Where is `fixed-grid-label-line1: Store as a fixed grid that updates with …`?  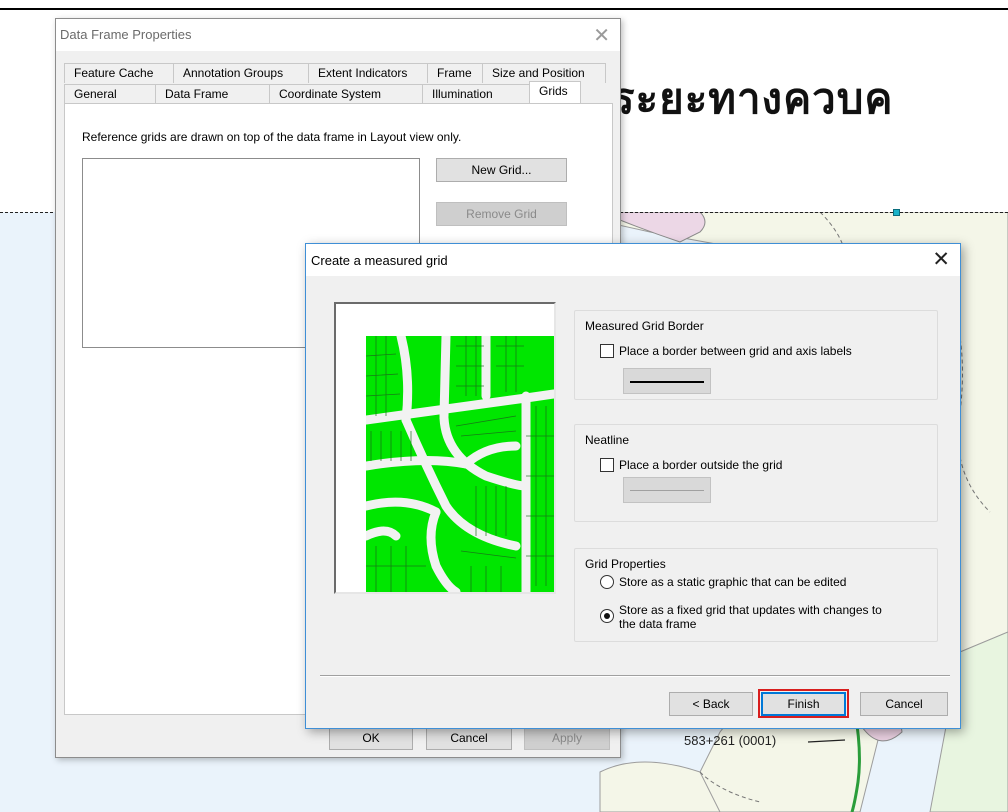
fixed-grid-label-line1: Store as a fixed grid that updates with … is located at coordinates (750, 610).